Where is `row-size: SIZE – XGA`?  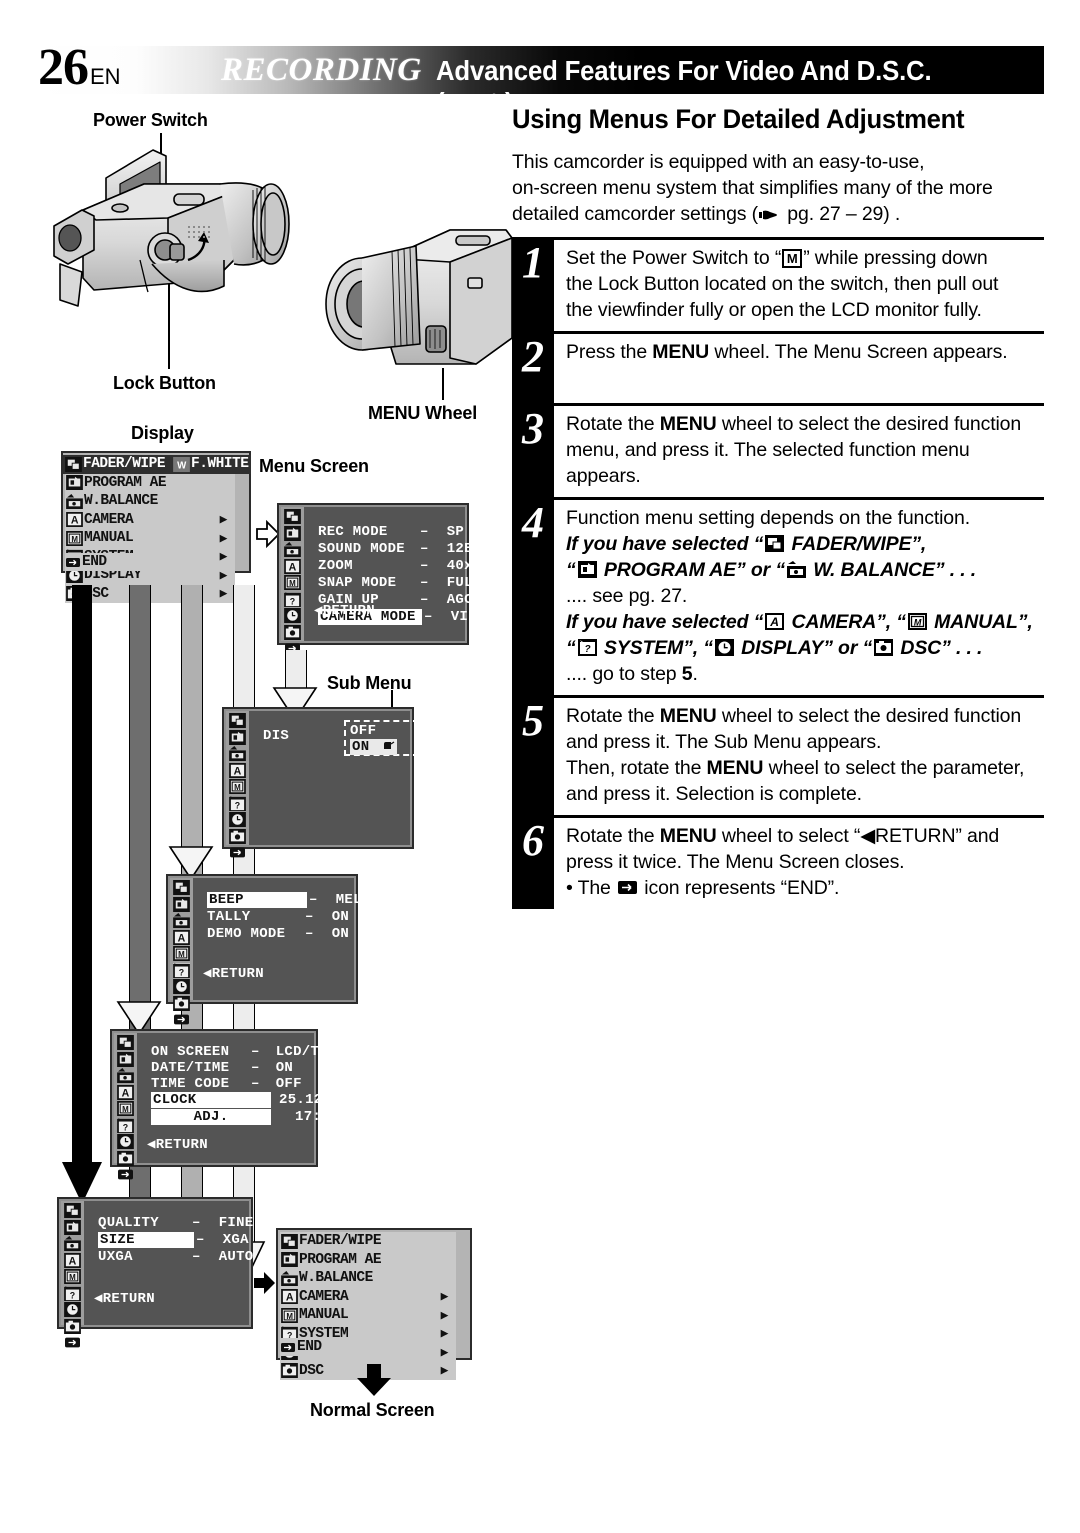
row-size: SIZE – XGA is located at coordinates (173, 1239).